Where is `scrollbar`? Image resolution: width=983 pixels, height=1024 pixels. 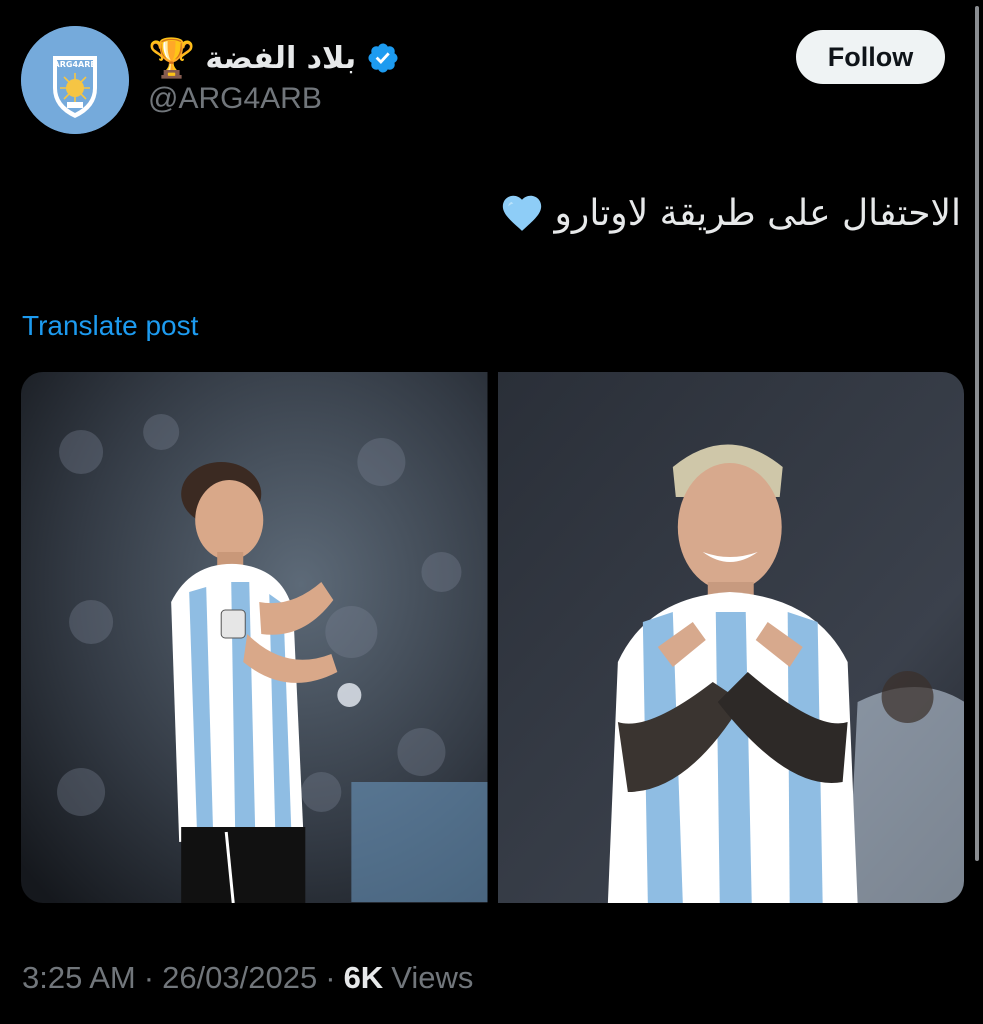
scrollbar is located at coordinates (977, 433).